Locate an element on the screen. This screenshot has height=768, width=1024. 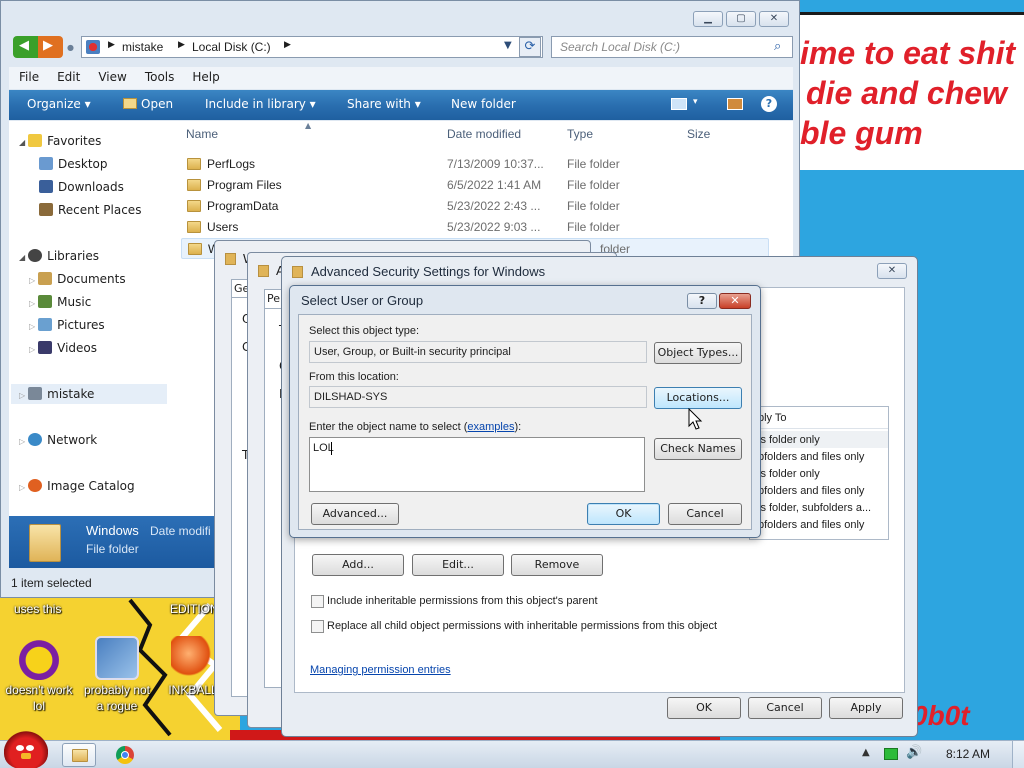
mouse-pointer-icon is located at coordinates (695, 419).